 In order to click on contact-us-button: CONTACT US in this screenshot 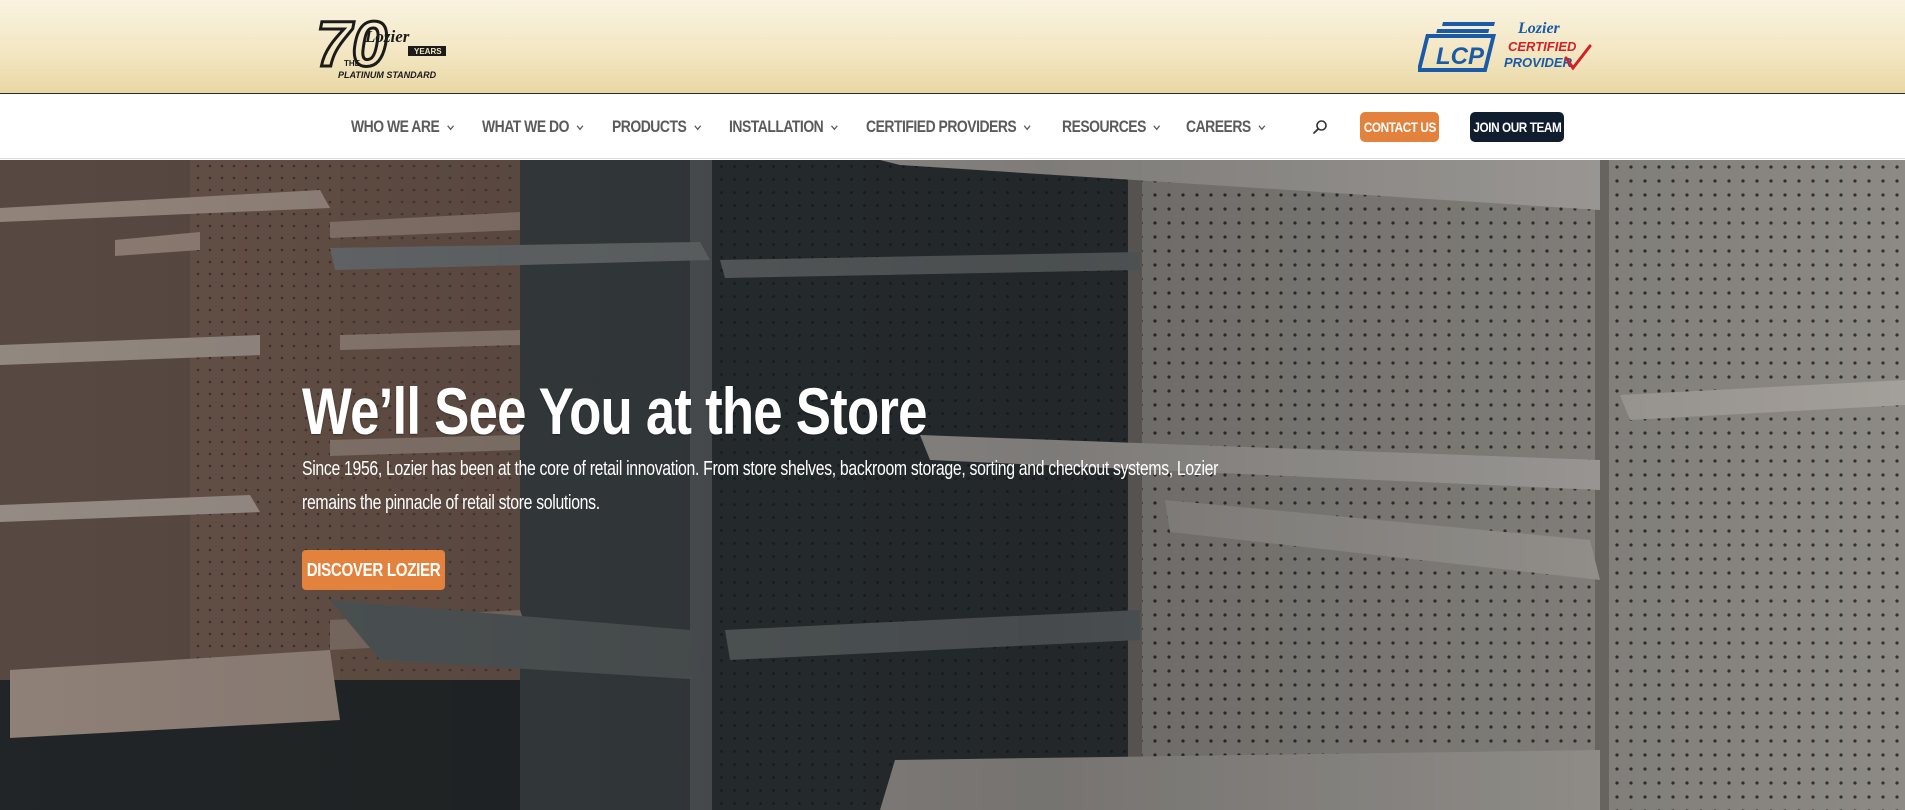, I will do `click(1399, 127)`.